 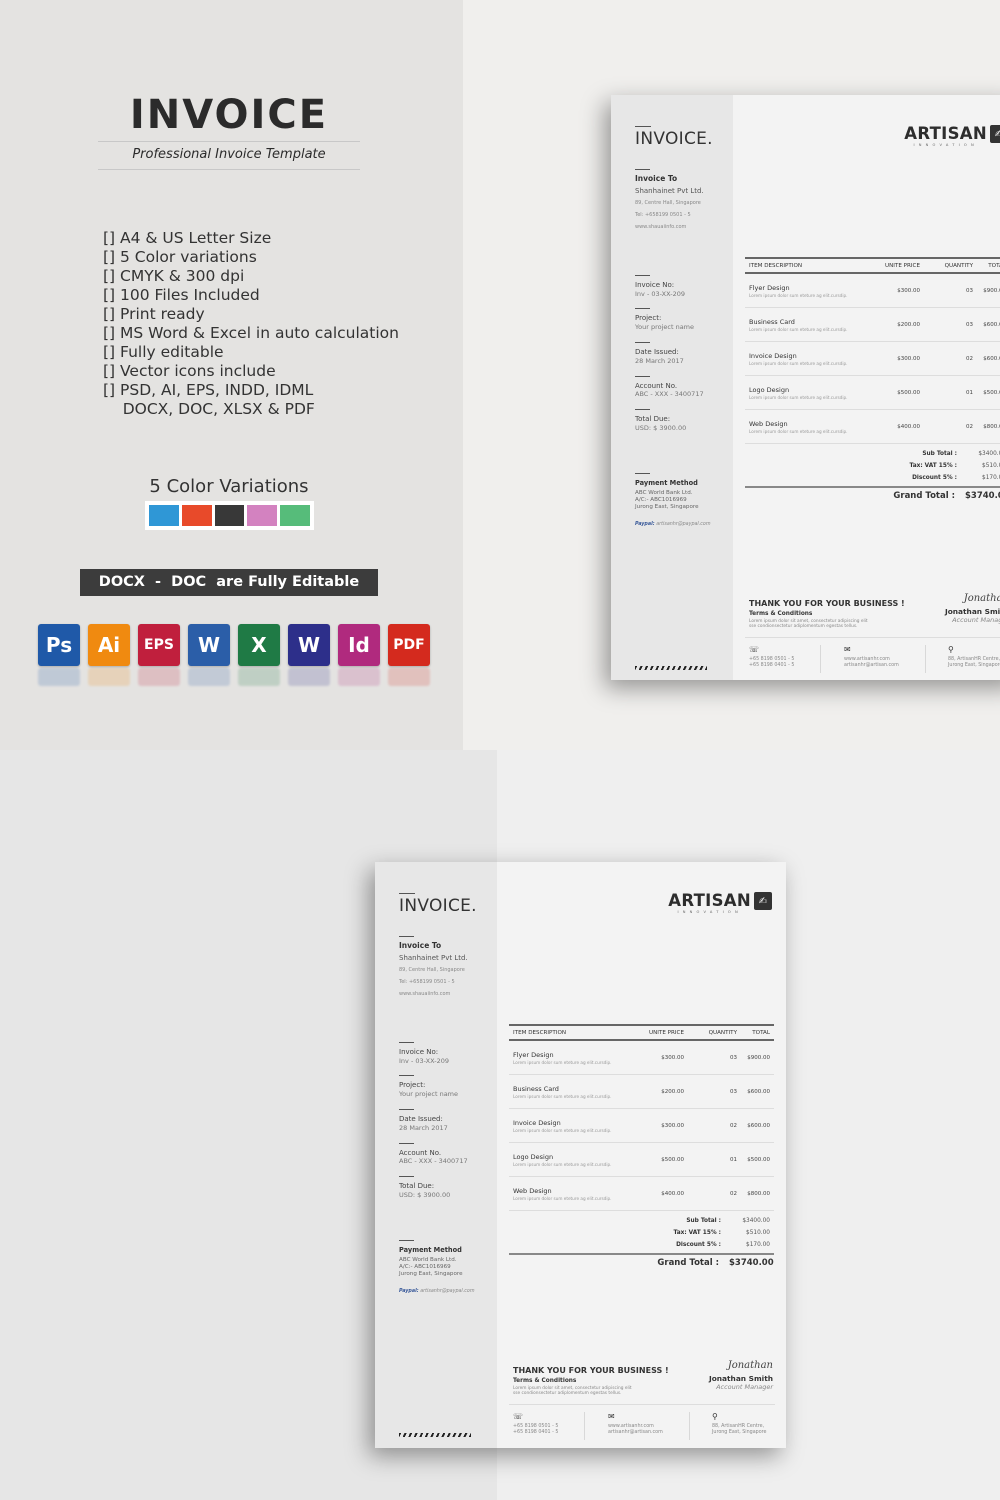 I want to click on meta-label: Date Issued:, so click(x=657, y=352).